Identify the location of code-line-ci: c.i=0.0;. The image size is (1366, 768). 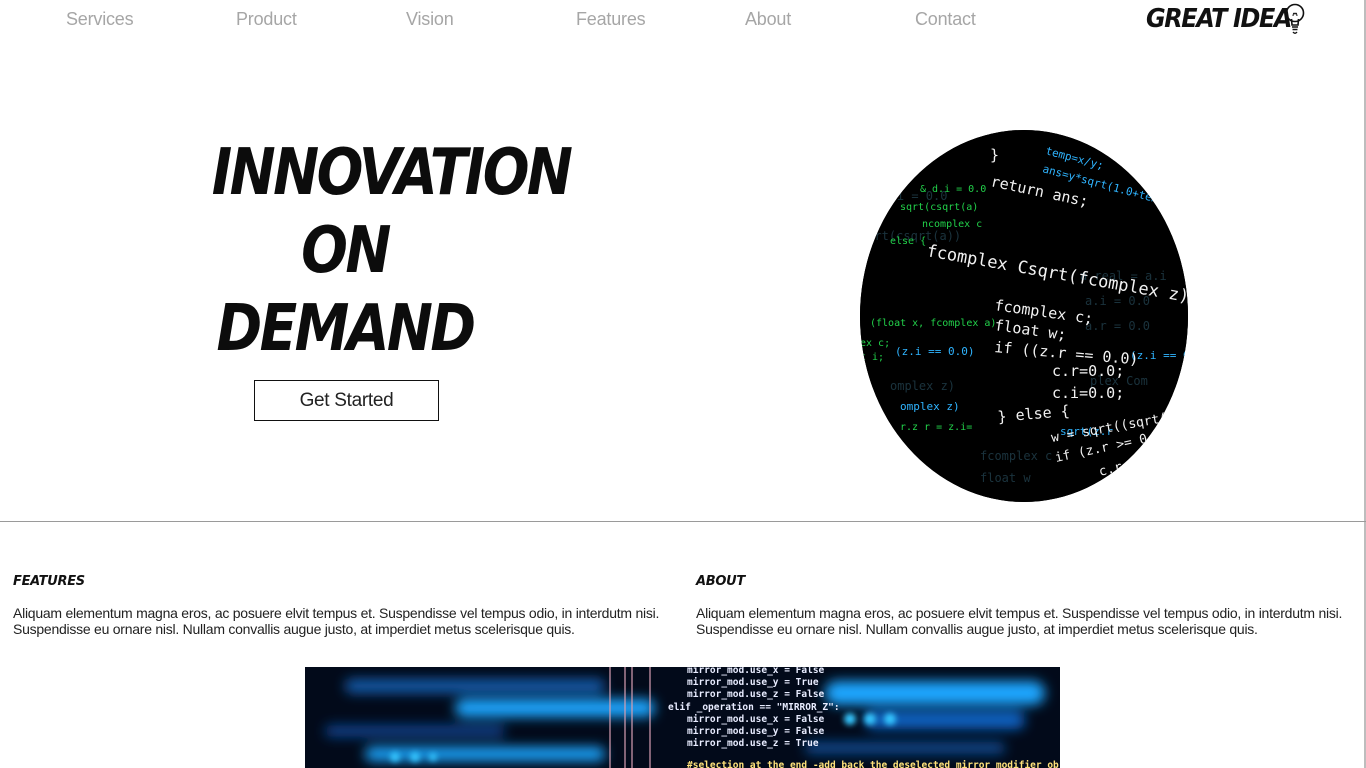
(1088, 393).